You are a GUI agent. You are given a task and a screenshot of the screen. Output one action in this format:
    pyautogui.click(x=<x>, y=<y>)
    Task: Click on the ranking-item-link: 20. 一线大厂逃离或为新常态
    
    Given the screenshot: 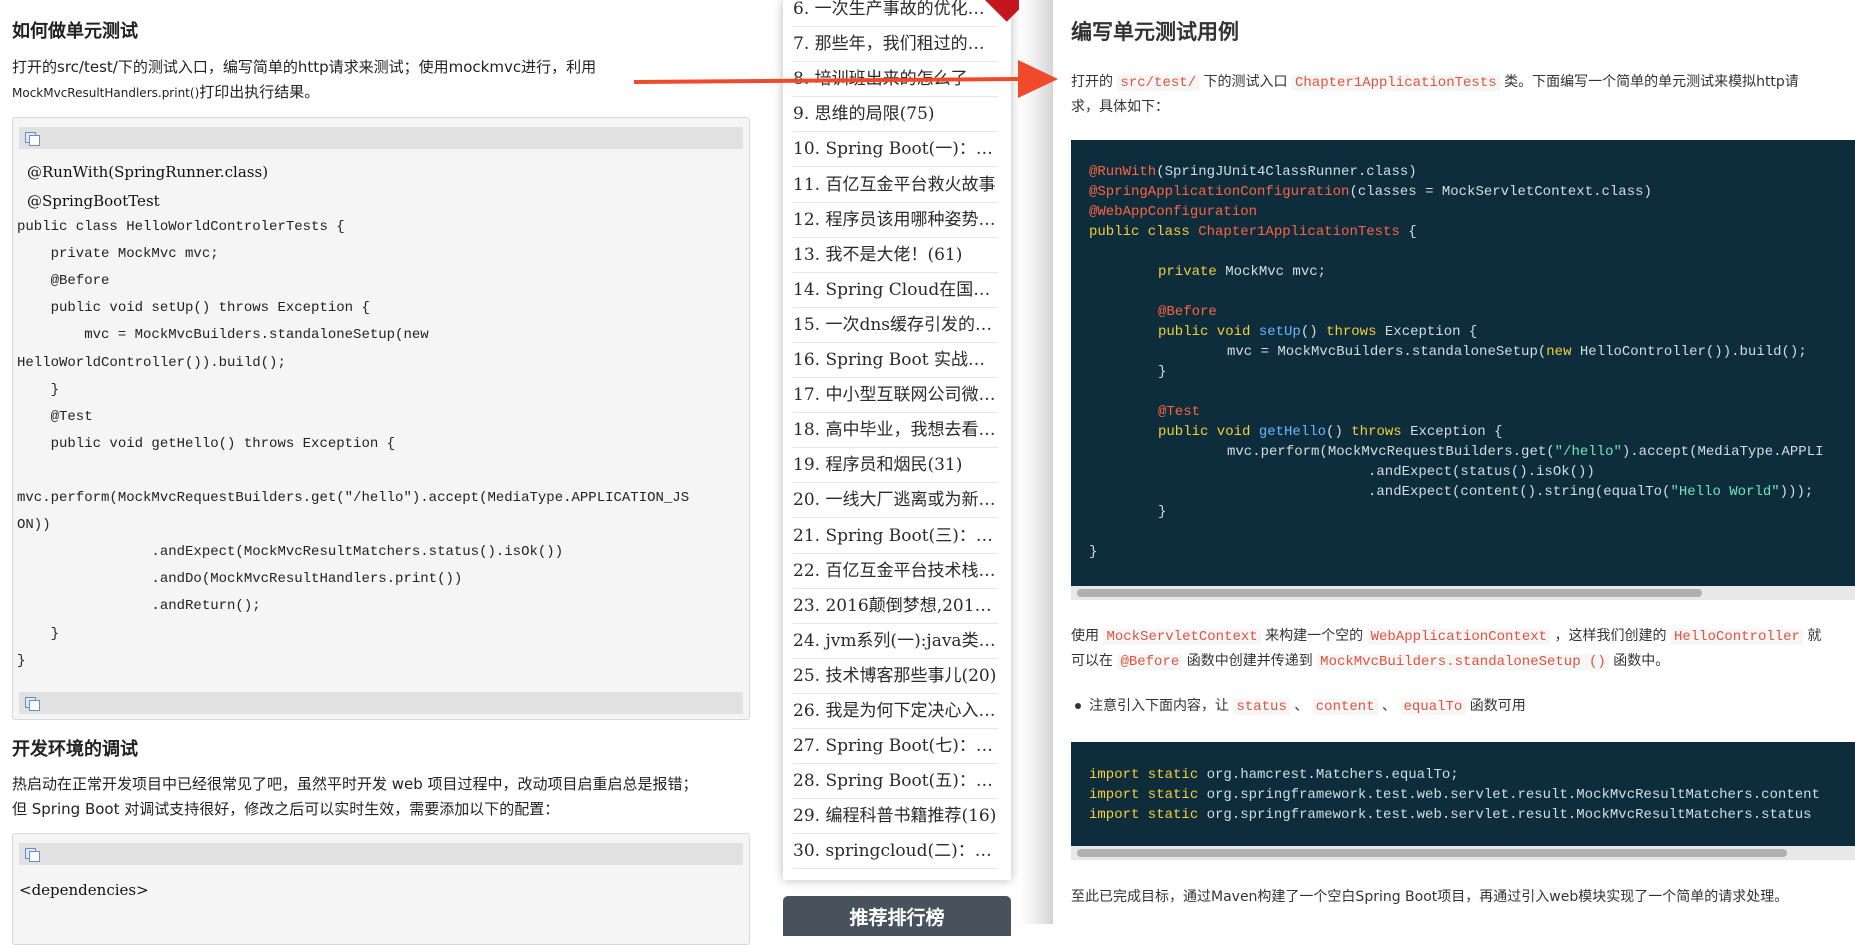 What is the action you would take?
    pyautogui.click(x=895, y=501)
    